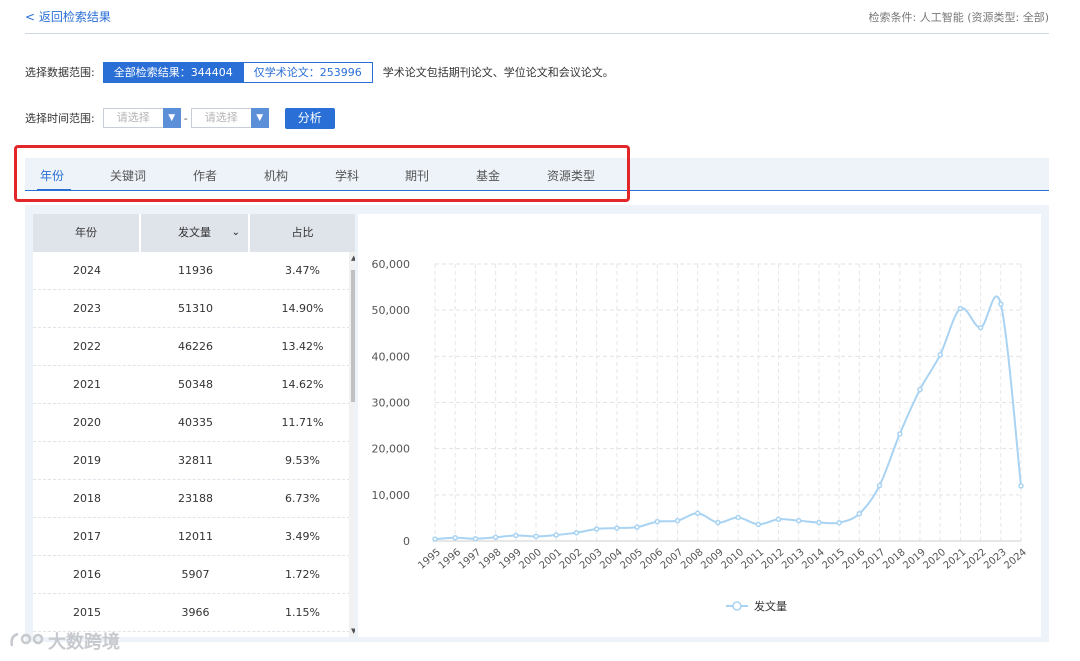 This screenshot has width=1080, height=661. I want to click on cell-year: 2023, so click(87, 308).